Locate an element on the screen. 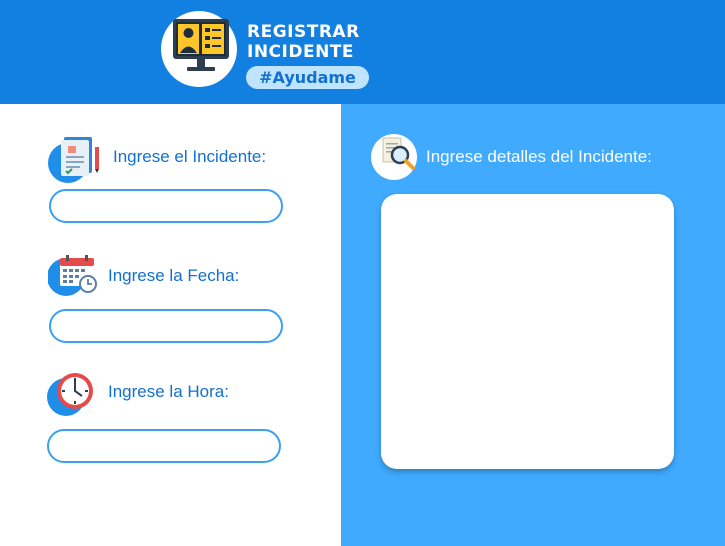 The height and width of the screenshot is (546, 725). app-title: REGISTRAR INCIDENTE is located at coordinates (303, 42).